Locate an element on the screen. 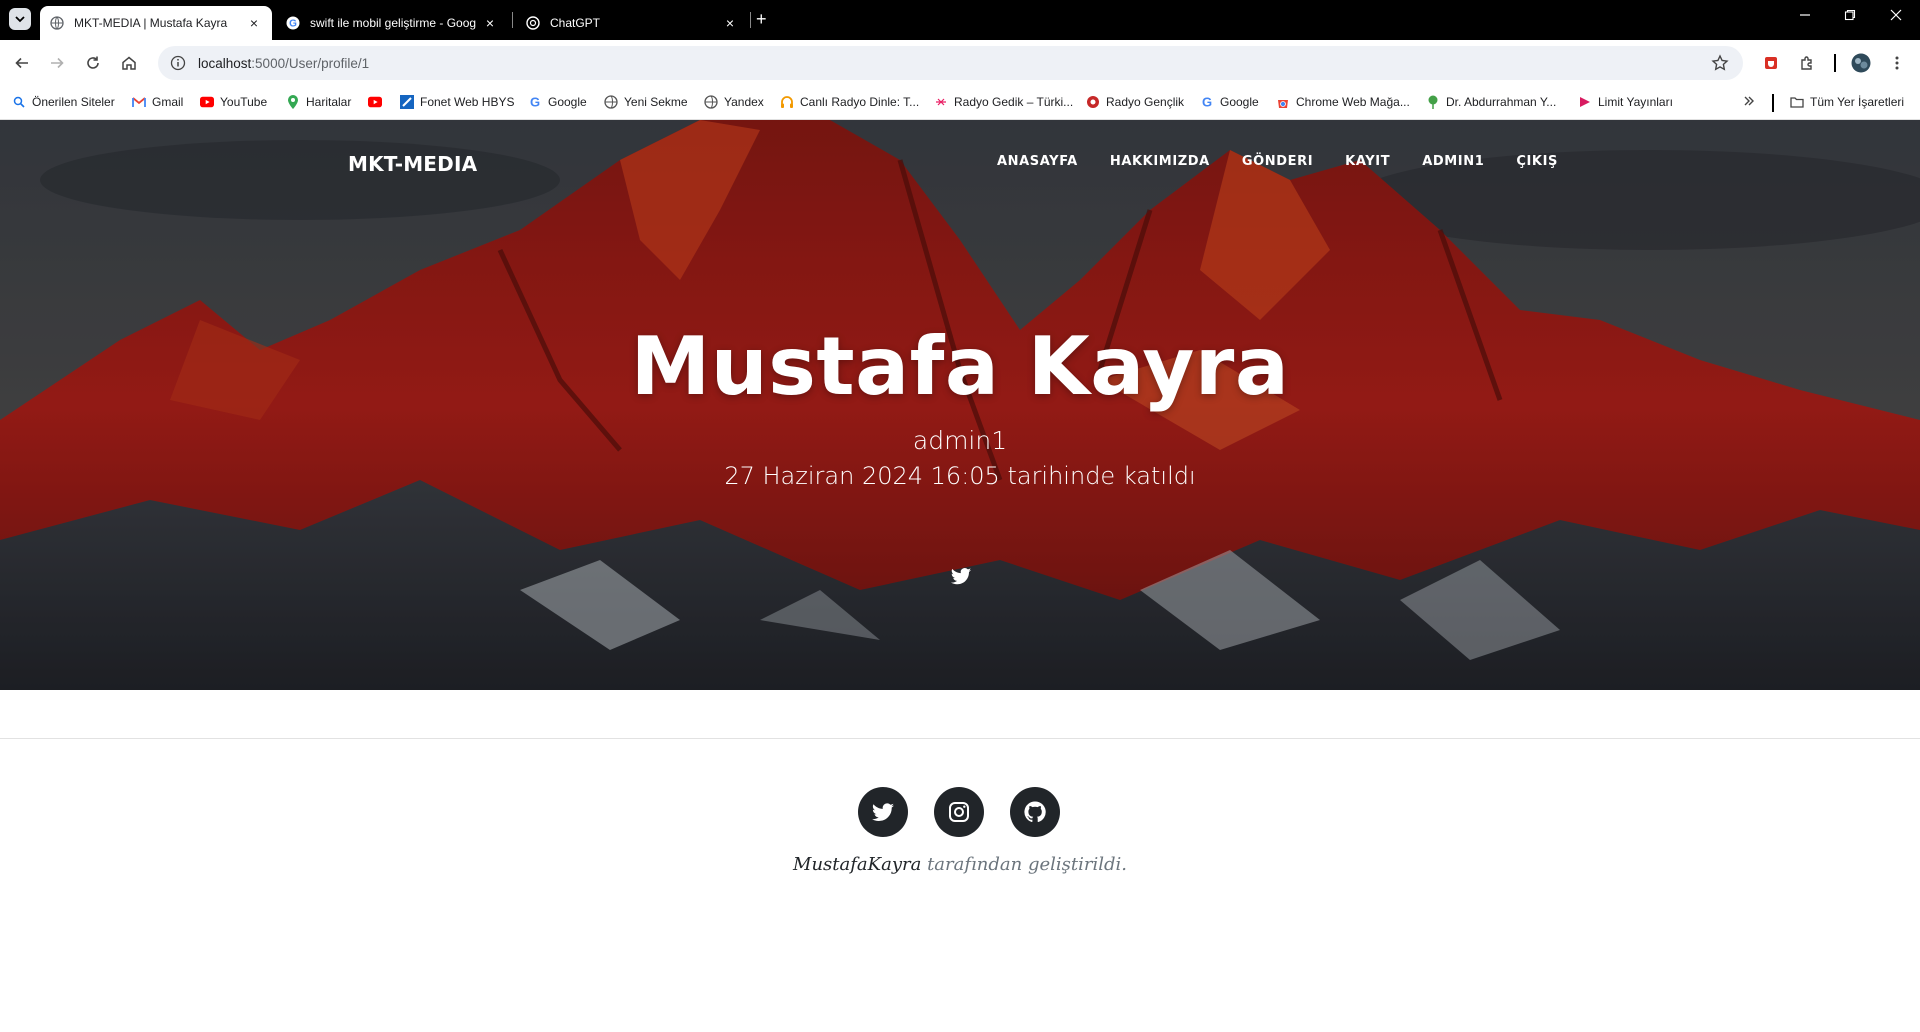 The image size is (1920, 1032). bookmarks-overflow-icon is located at coordinates (1749, 101).